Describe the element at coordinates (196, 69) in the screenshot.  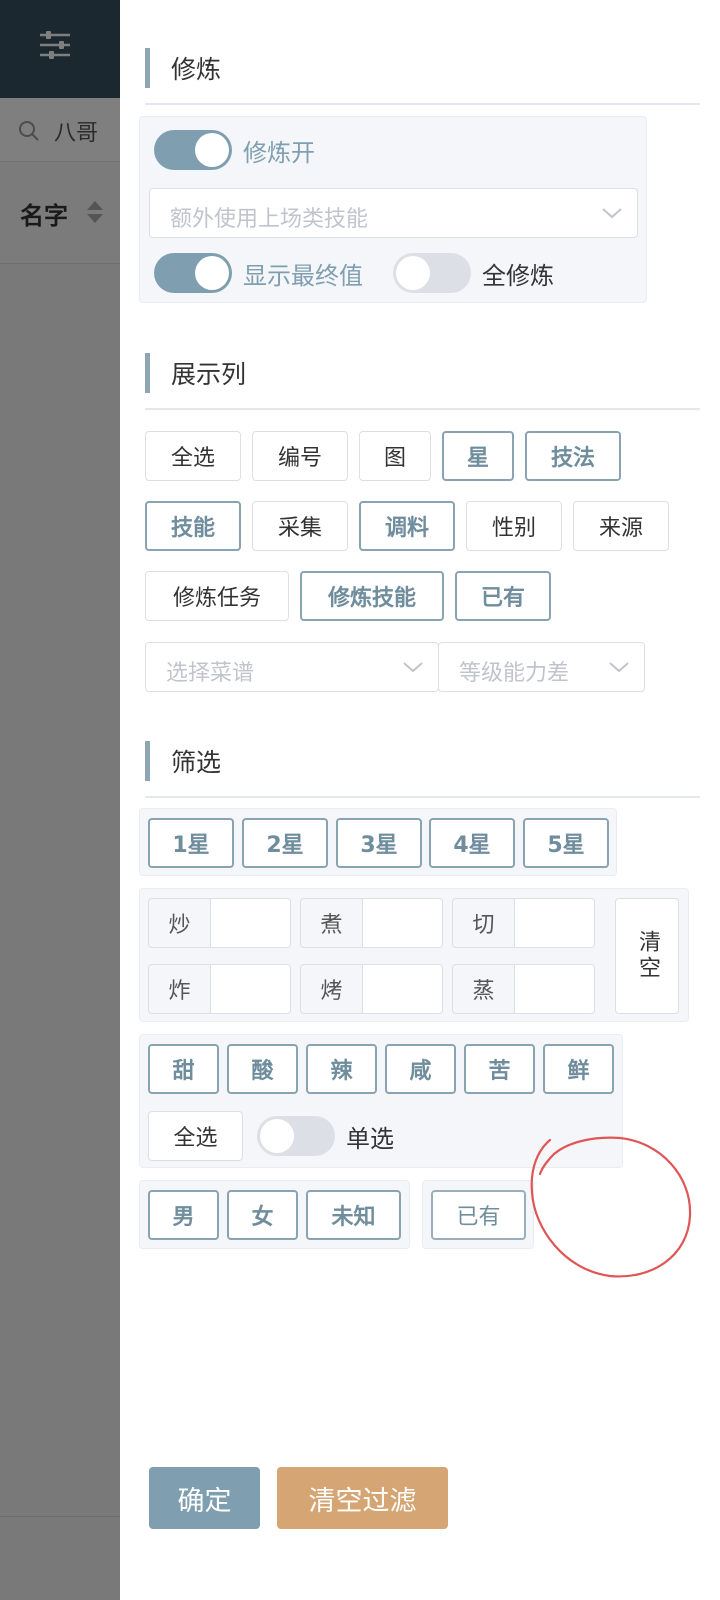
I see `section-title: 修炼` at that location.